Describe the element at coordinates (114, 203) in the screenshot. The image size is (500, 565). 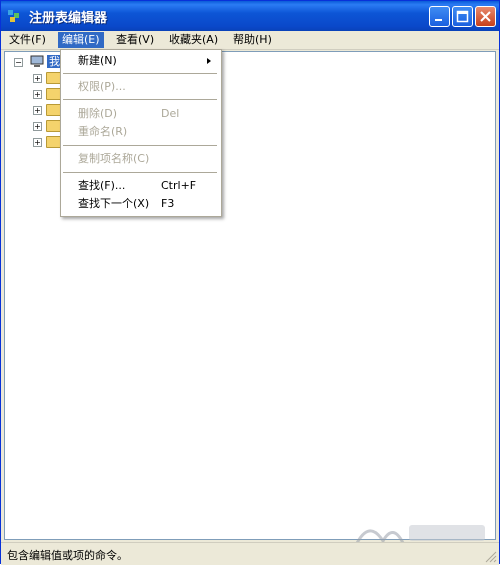
I see `menu-item-label: 查找下一个(X)` at that location.